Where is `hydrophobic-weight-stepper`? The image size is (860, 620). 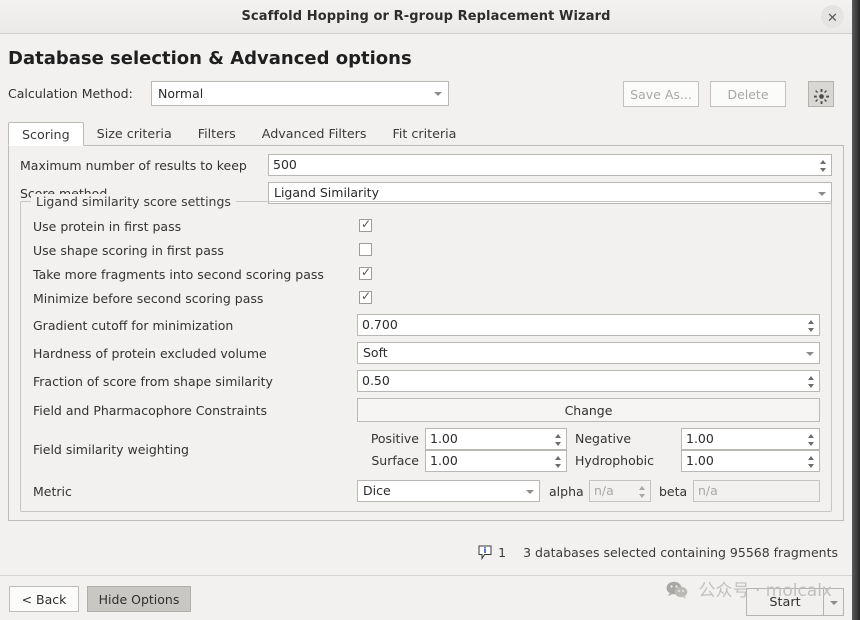
hydrophobic-weight-stepper is located at coordinates (811, 461).